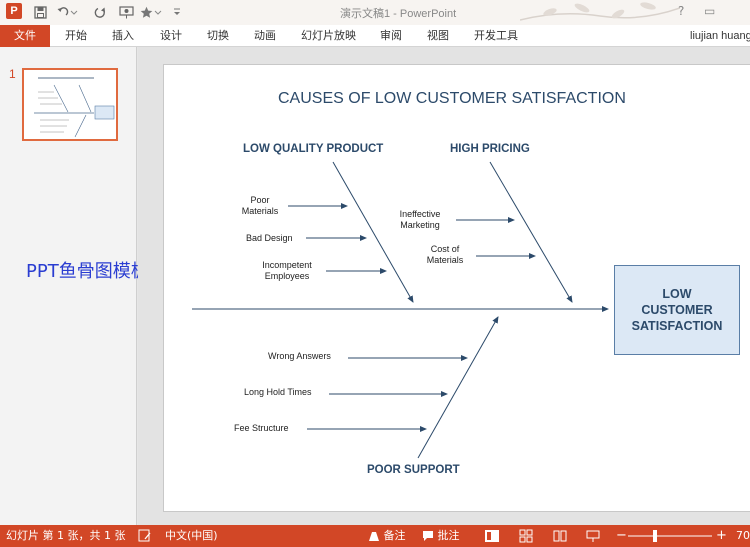 This screenshot has width=750, height=547. What do you see at coordinates (66, 535) in the screenshot?
I see `slide-counter: 幻灯片 第 1 张，共 1 张` at bounding box center [66, 535].